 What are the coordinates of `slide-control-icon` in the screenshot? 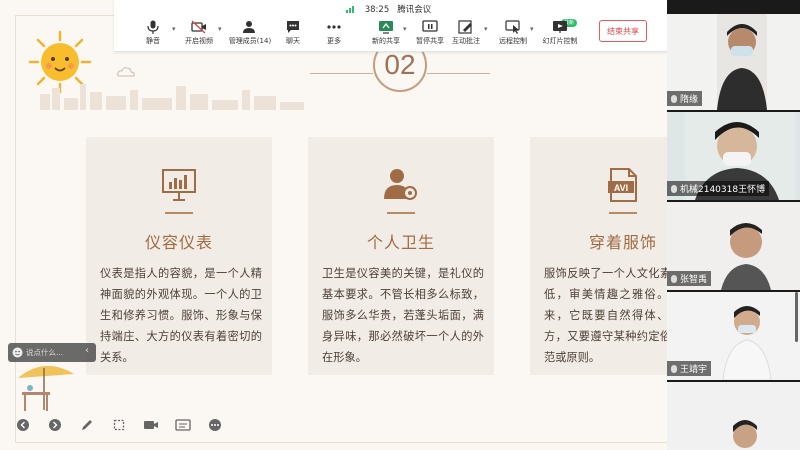 It's located at (560, 27).